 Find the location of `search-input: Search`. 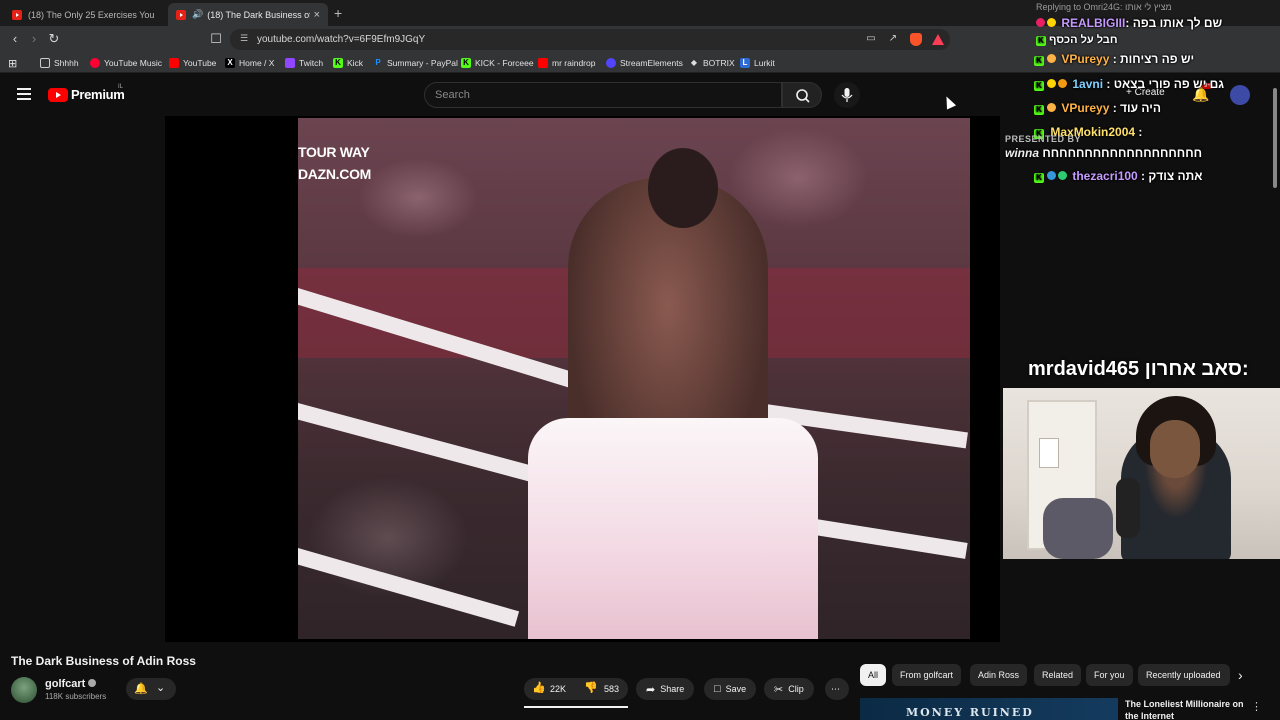

search-input: Search is located at coordinates (603, 95).